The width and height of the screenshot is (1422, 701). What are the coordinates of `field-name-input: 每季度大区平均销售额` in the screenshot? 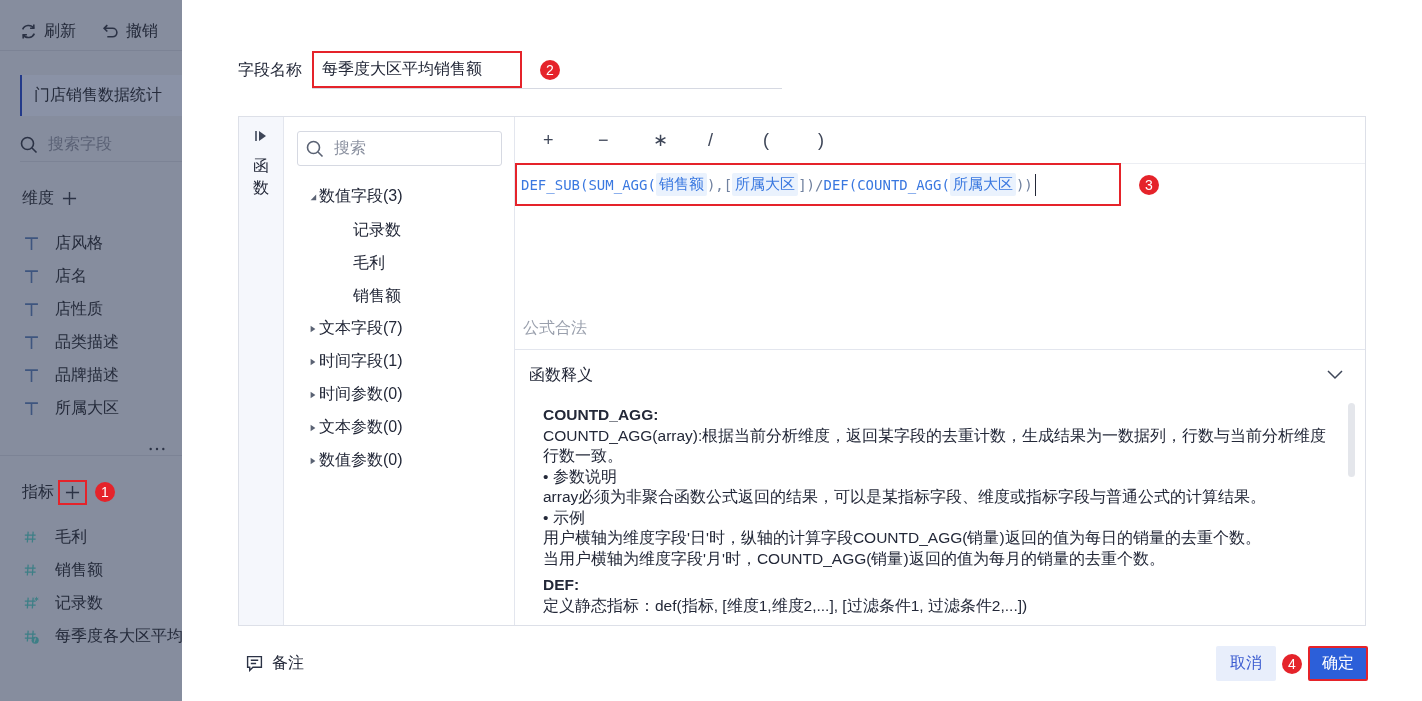 It's located at (417, 69).